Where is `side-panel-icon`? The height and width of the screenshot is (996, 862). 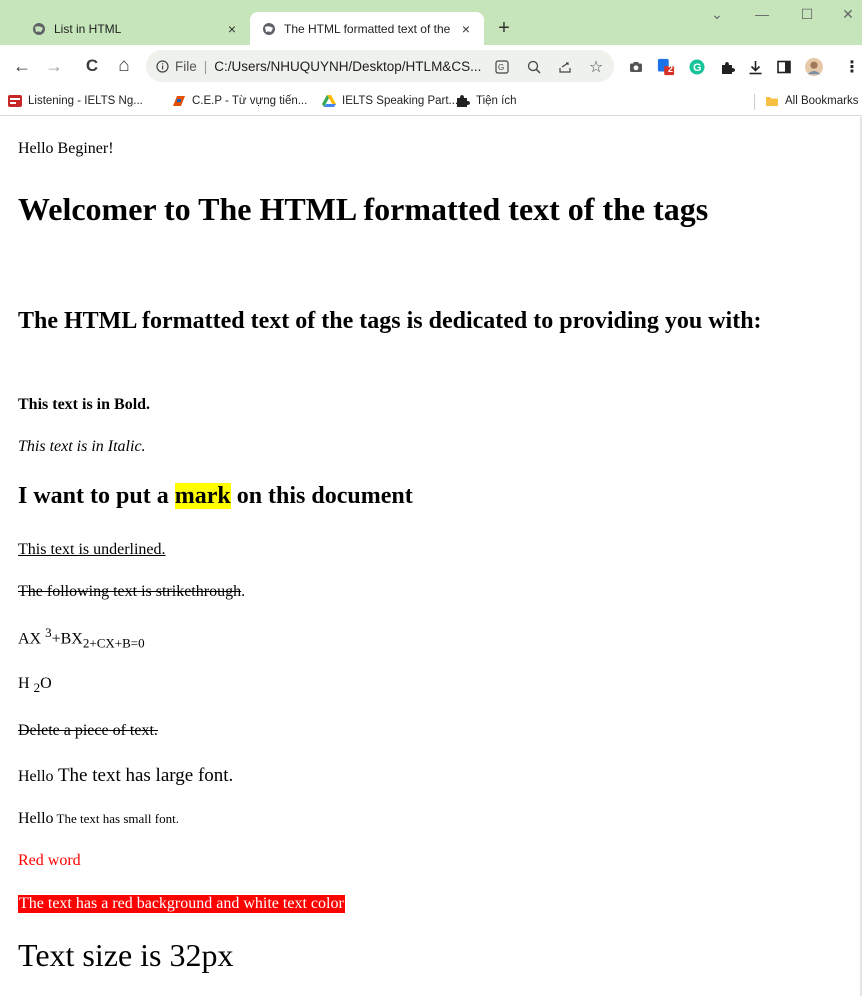 side-panel-icon is located at coordinates (784, 67).